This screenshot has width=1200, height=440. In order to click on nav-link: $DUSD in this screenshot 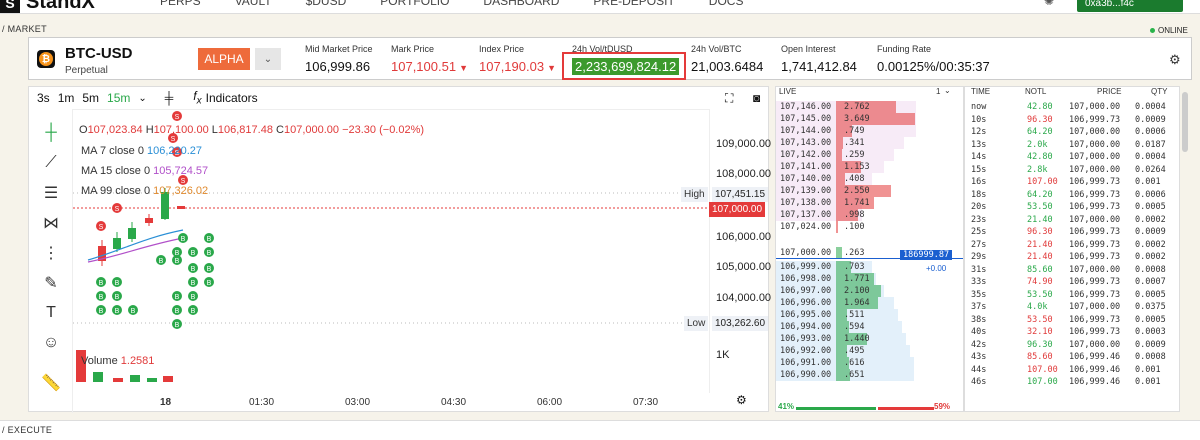, I will do `click(326, 4)`.